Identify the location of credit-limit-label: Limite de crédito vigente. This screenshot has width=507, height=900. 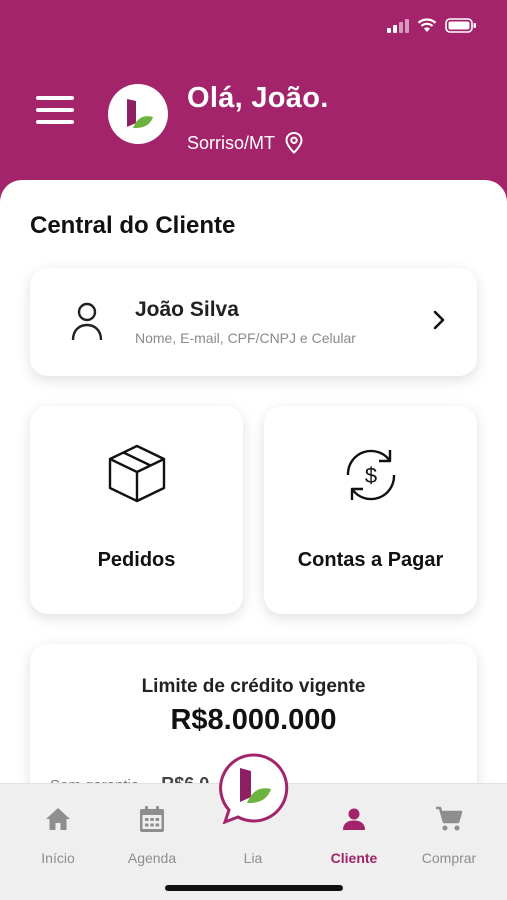
(253, 686).